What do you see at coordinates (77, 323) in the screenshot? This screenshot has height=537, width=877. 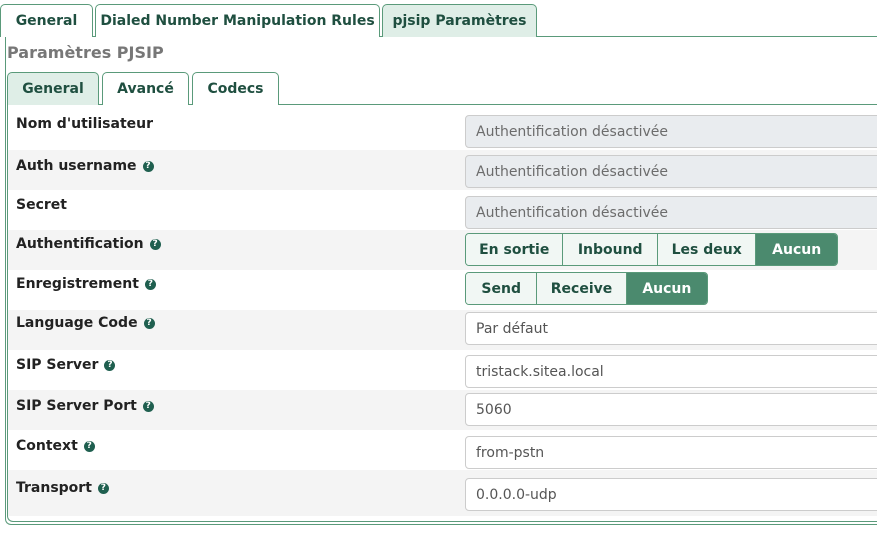 I see `label-text: Language Code` at bounding box center [77, 323].